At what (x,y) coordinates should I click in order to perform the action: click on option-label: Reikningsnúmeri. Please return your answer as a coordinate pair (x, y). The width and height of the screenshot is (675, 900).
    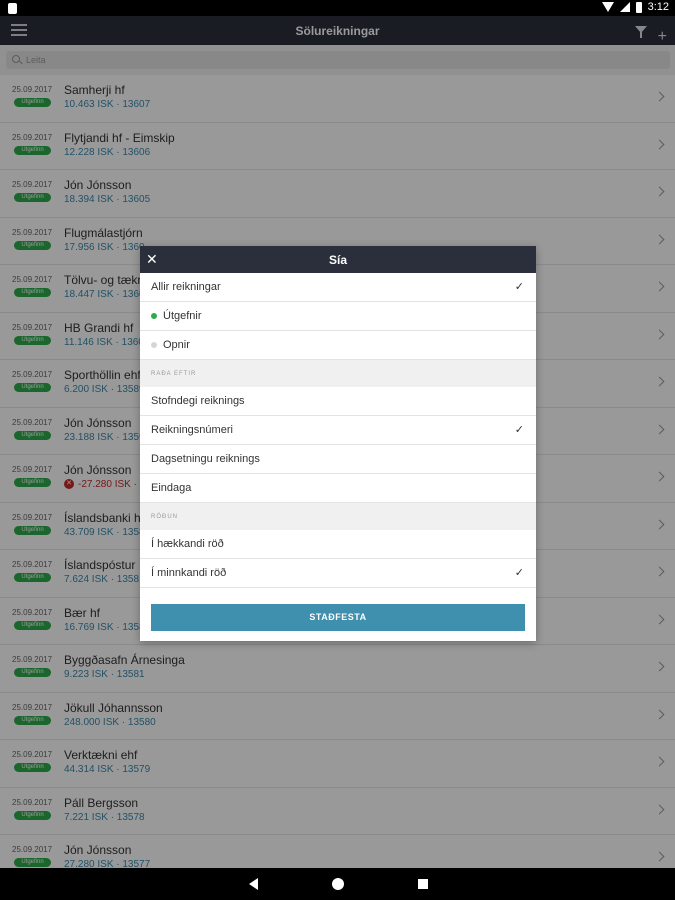
    Looking at the image, I should click on (192, 430).